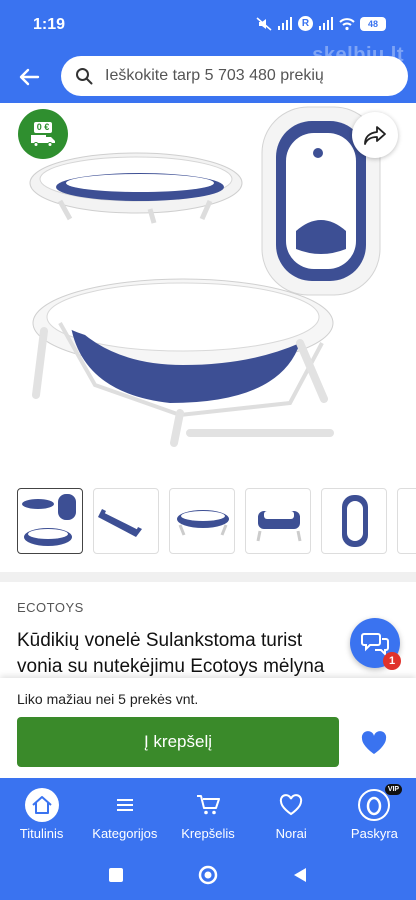  I want to click on roaming-badge: R, so click(305, 23).